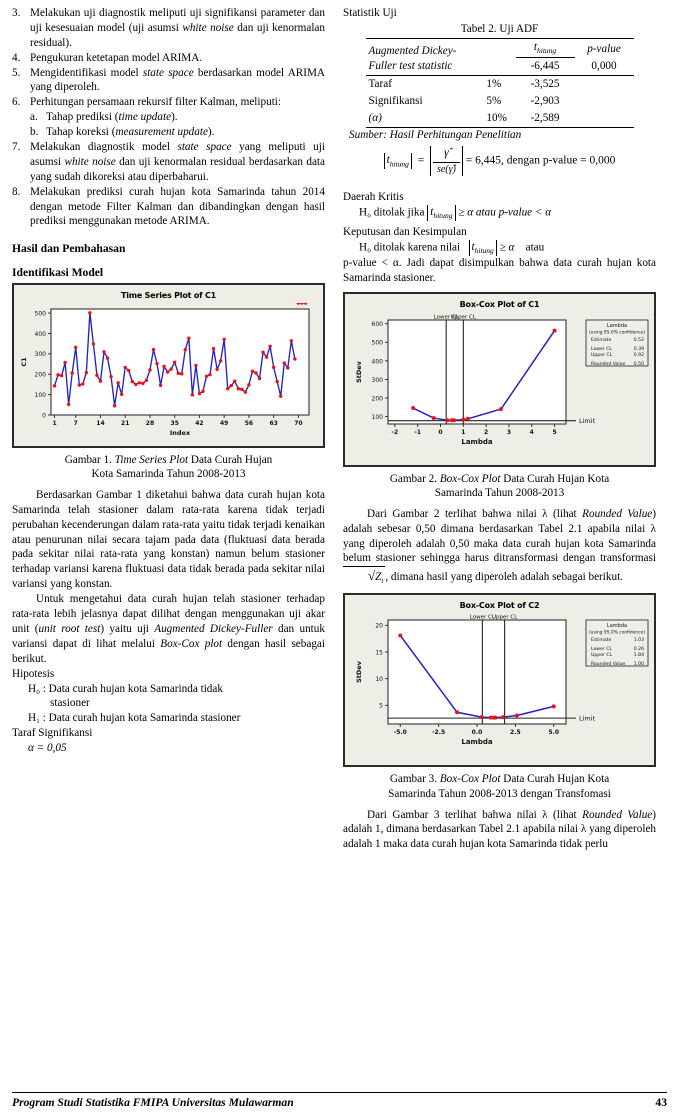  Describe the element at coordinates (16, 147) in the screenshot. I see `list-item-number: 7.` at that location.